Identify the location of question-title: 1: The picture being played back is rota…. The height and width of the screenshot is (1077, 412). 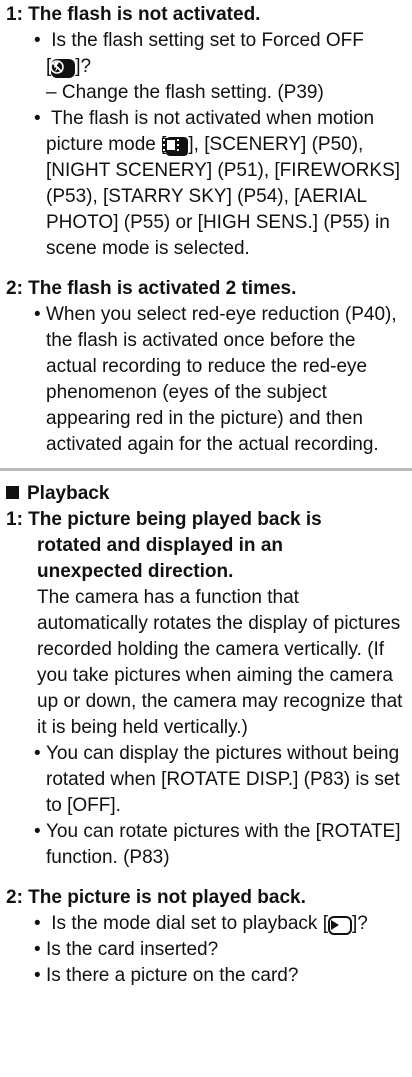
(164, 545).